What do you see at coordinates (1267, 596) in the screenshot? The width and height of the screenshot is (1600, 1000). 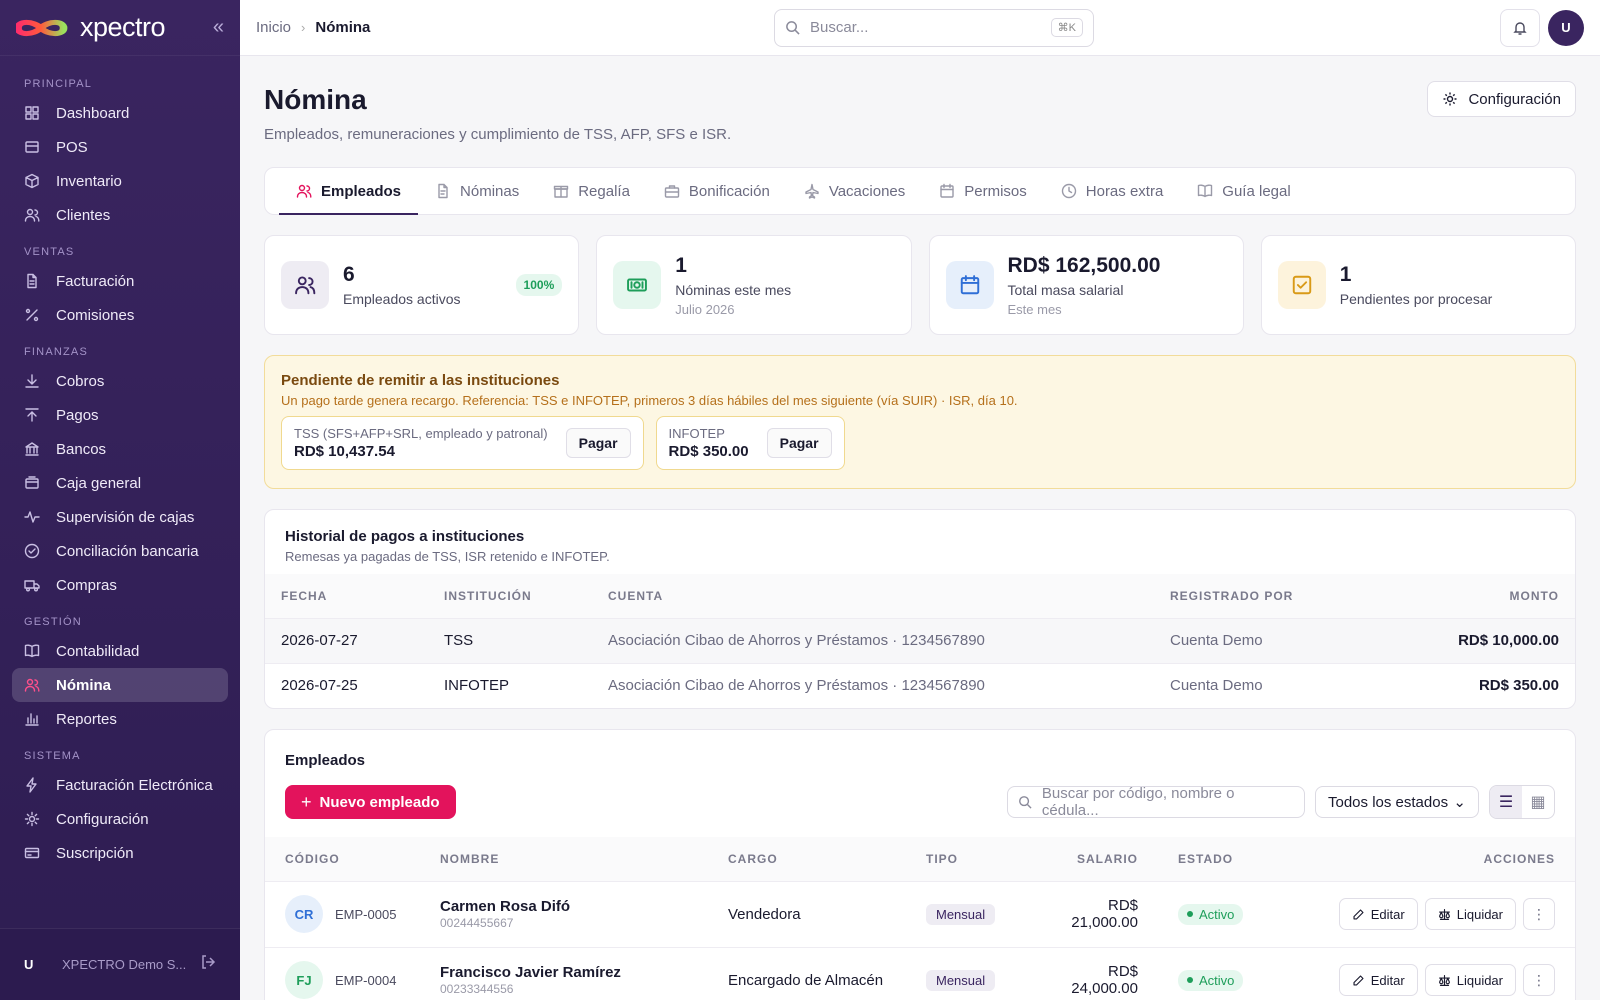 I see `history-column-header: REGISTRADO POR` at bounding box center [1267, 596].